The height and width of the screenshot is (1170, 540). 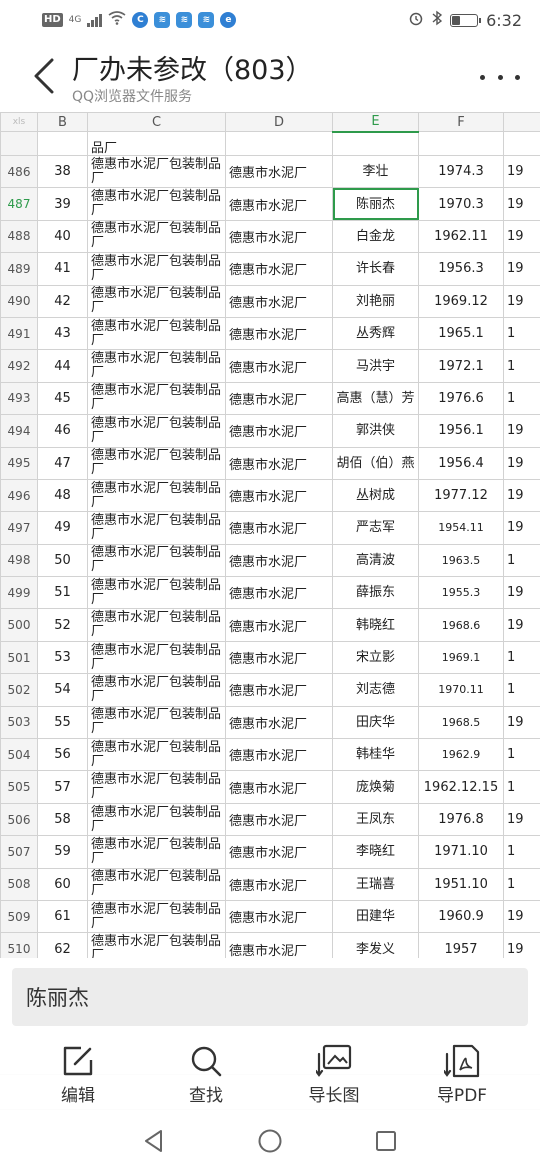 I want to click on cell-f: 1951.10, so click(x=461, y=884).